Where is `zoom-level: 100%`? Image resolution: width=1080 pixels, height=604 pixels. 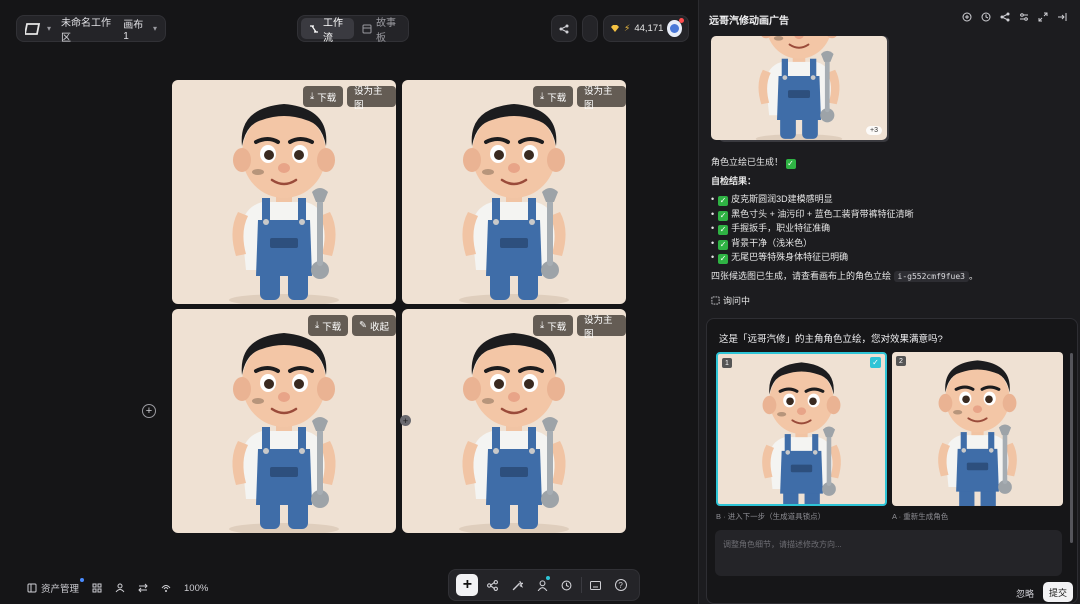 zoom-level: 100% is located at coordinates (196, 588).